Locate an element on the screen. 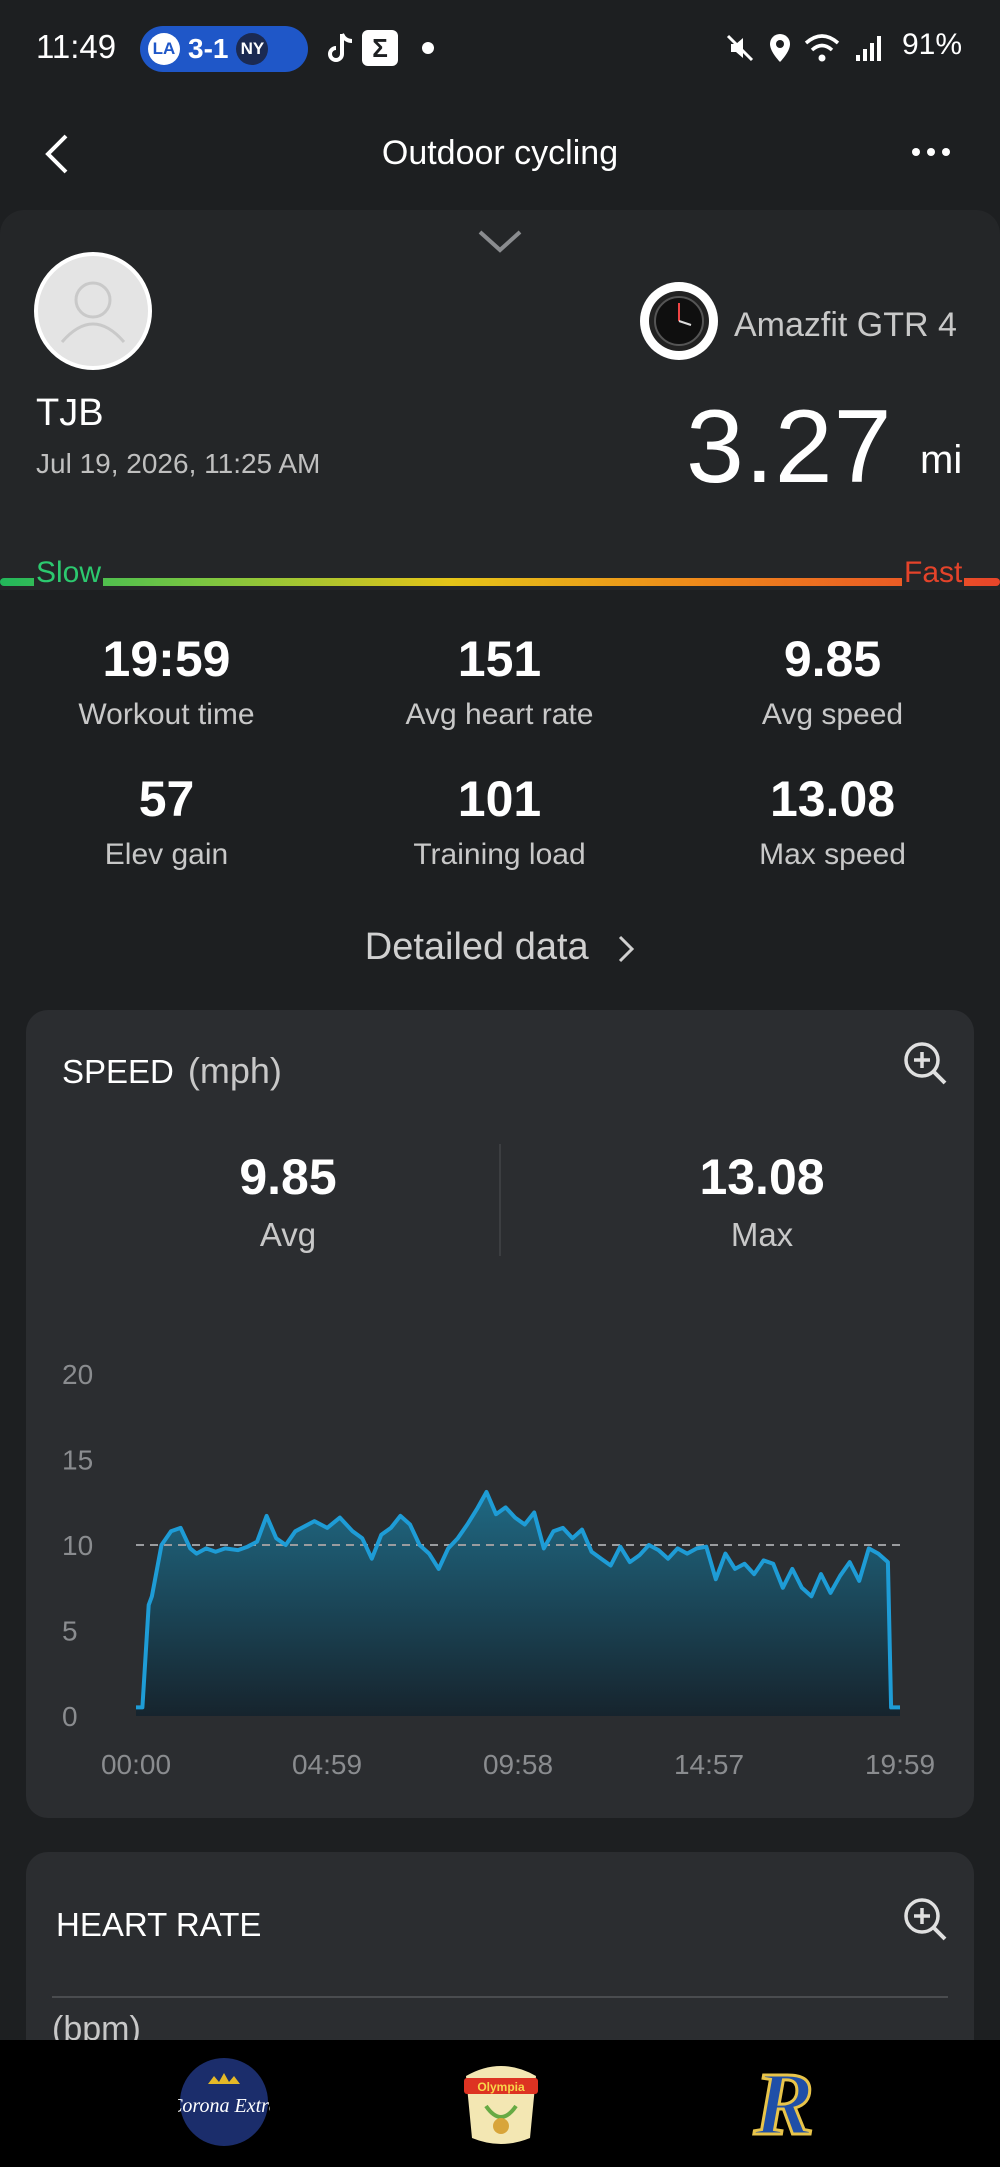  y-tick-label: 10 is located at coordinates (77, 1545).